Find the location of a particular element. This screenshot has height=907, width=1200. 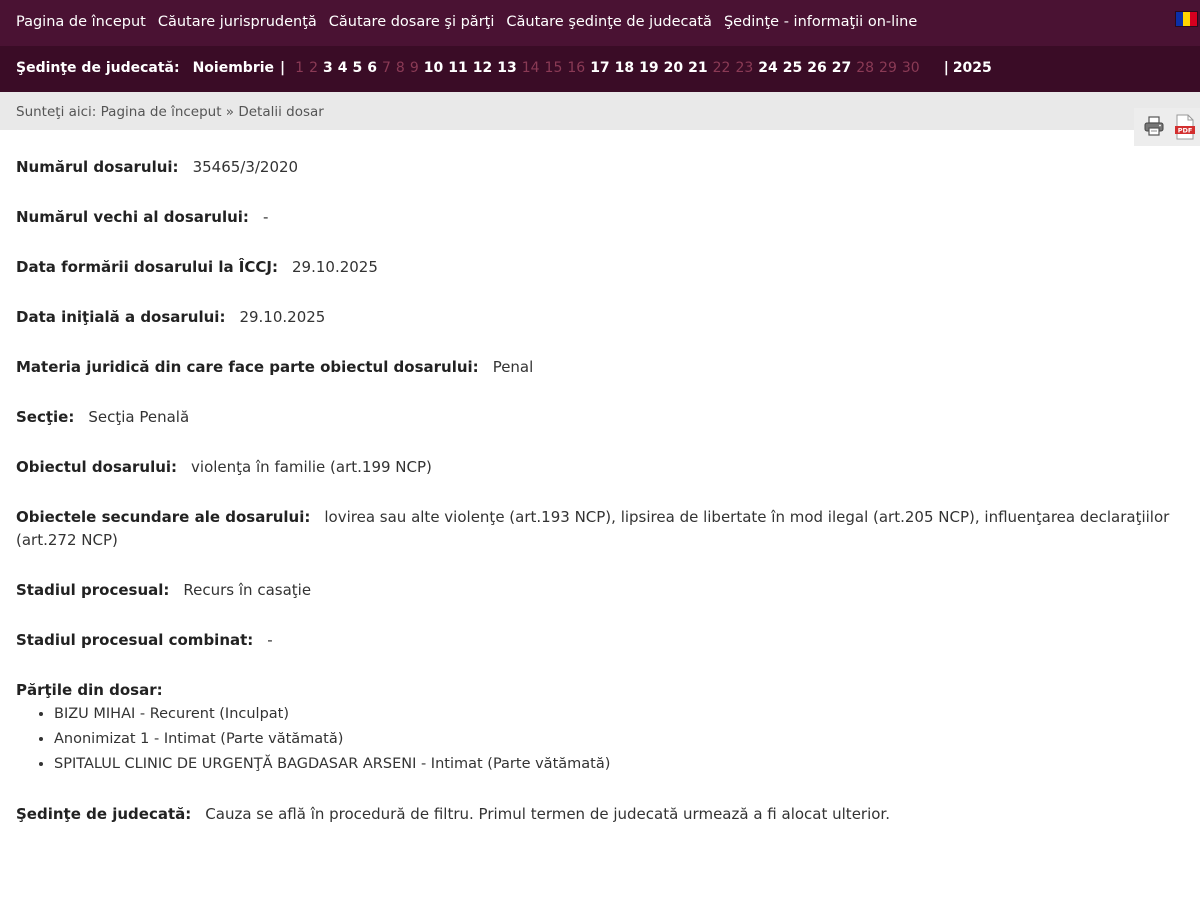

field-label: Stadiul procesual combinat: is located at coordinates (135, 640).